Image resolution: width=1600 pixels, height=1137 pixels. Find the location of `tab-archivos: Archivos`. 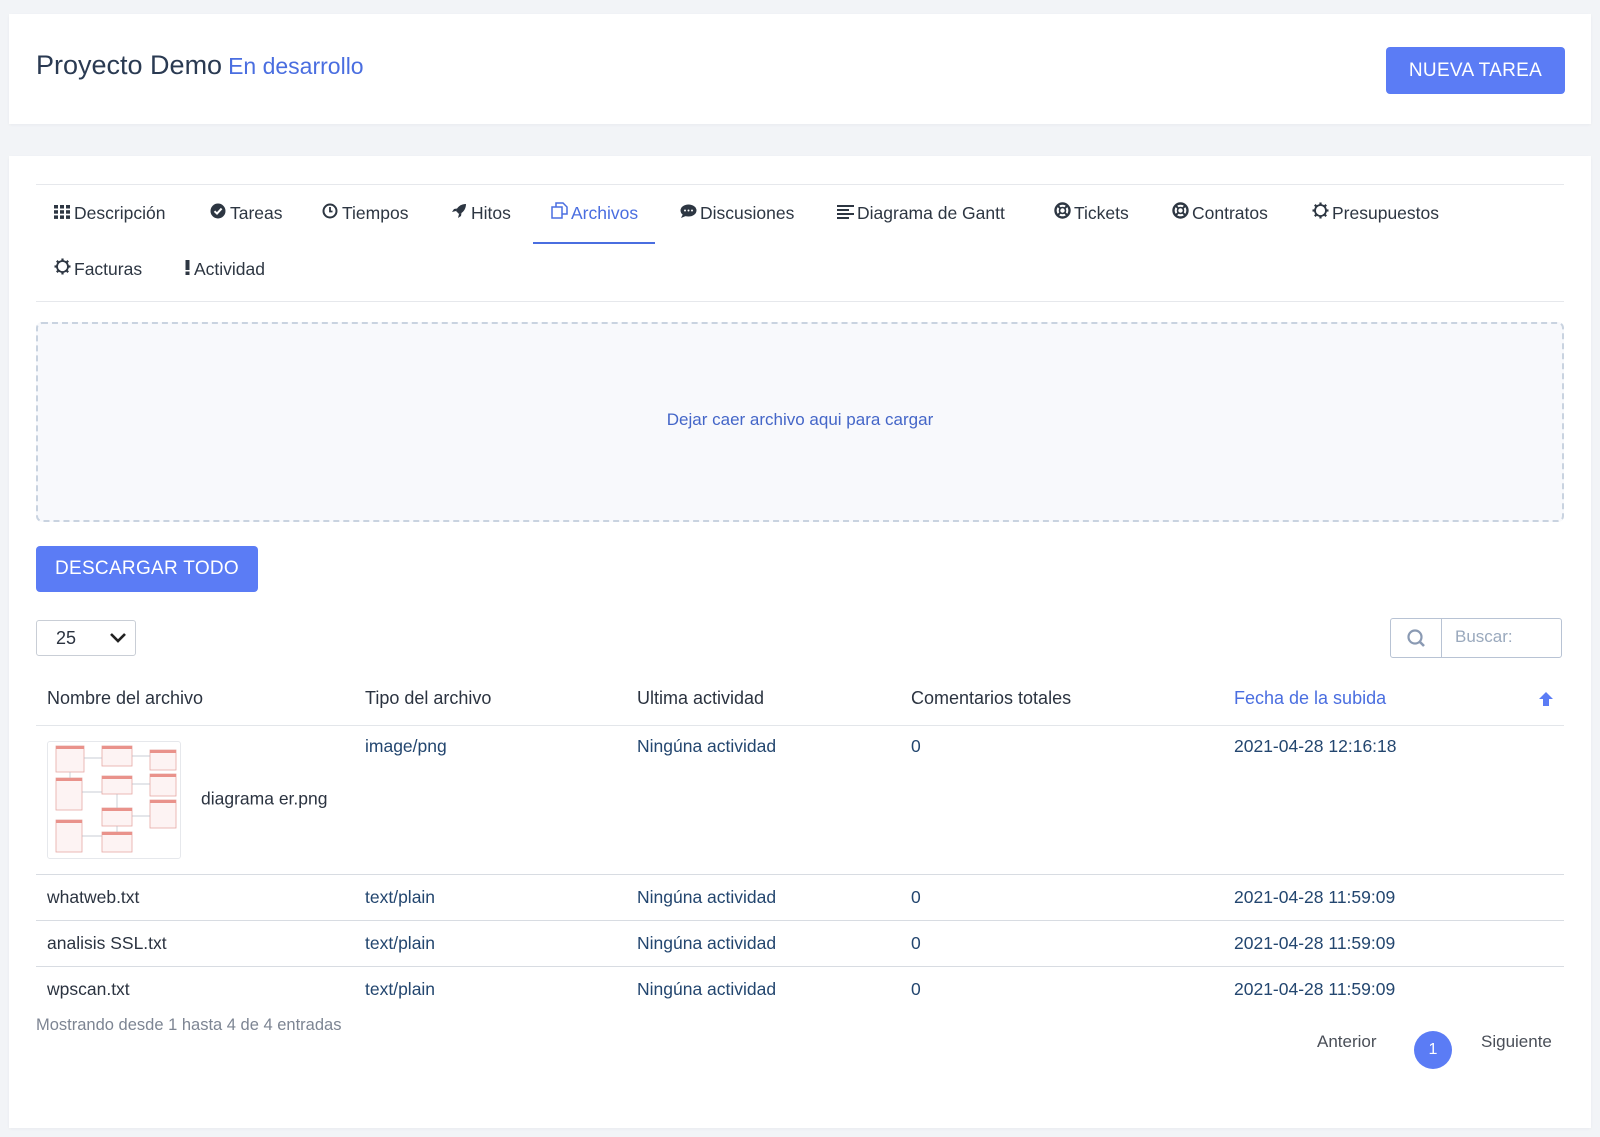

tab-archivos: Archivos is located at coordinates (594, 214).